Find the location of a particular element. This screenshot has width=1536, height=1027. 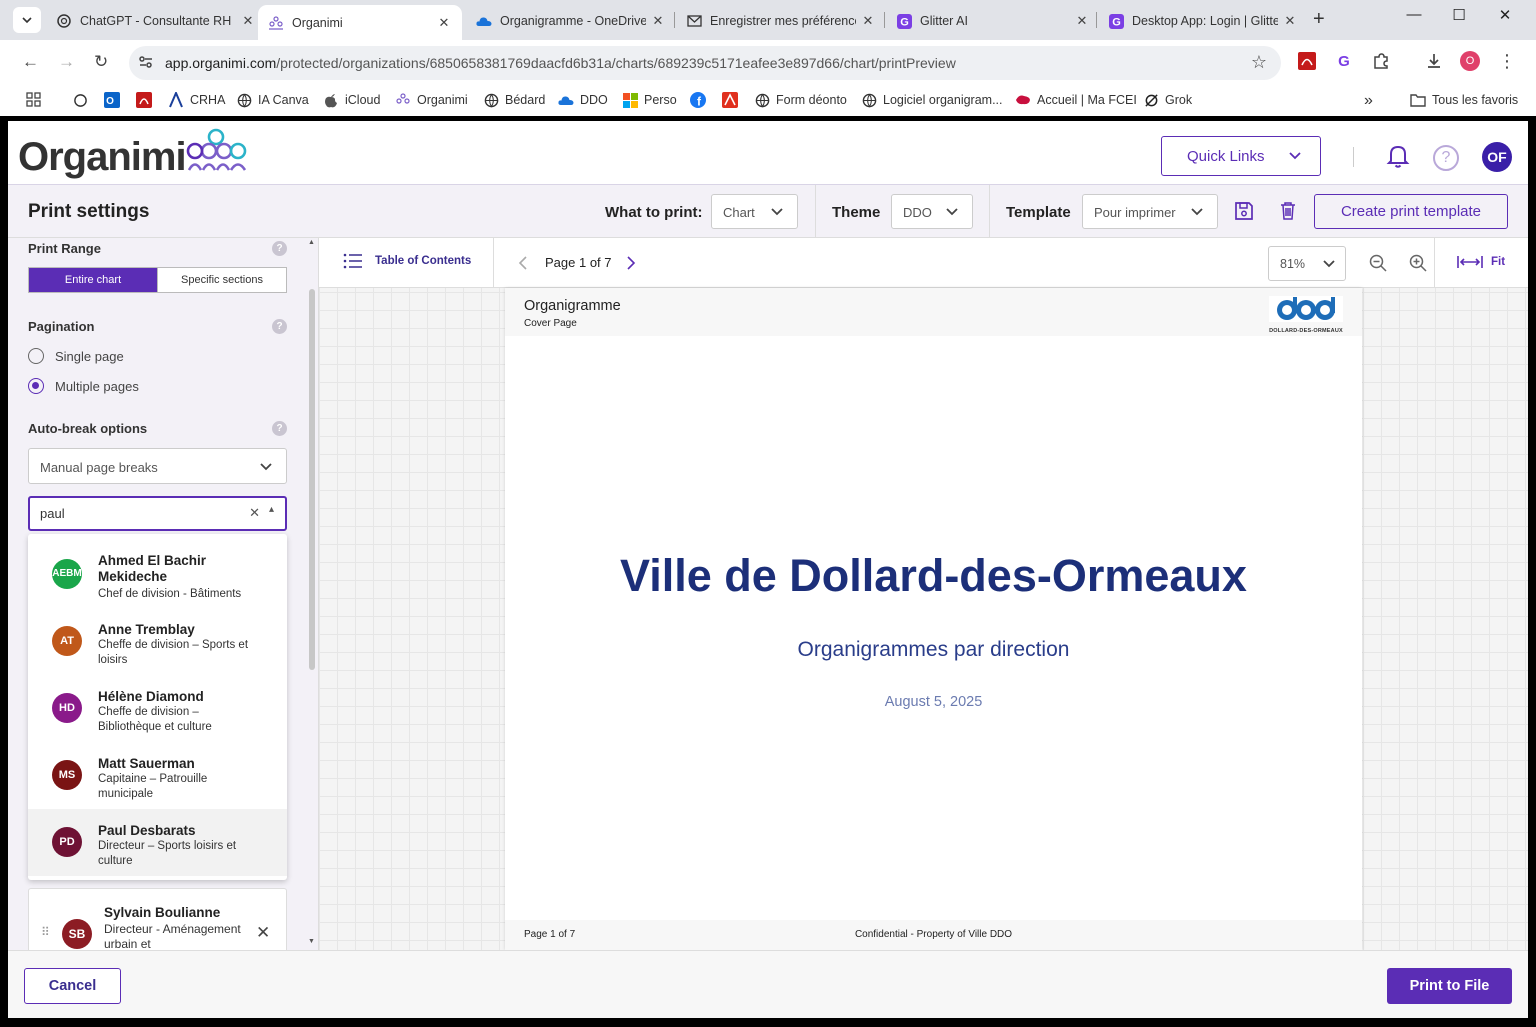

download-icon is located at coordinates (1434, 61).